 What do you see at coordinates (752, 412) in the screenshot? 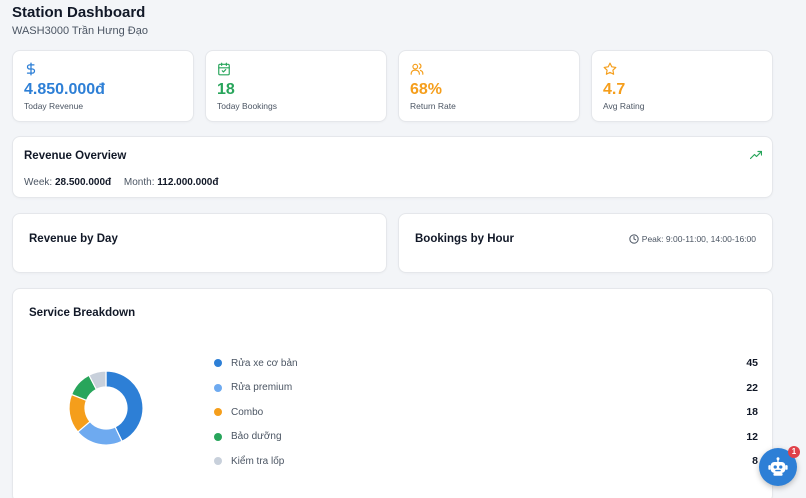
I see `service-count: 18` at bounding box center [752, 412].